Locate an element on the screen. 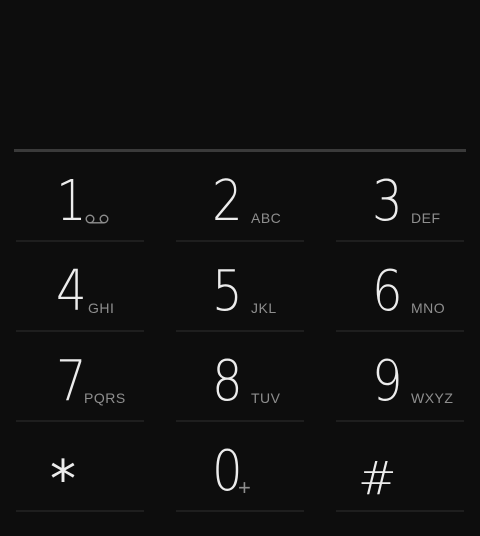  dialpad-key-6: 6 MNO is located at coordinates (400, 287).